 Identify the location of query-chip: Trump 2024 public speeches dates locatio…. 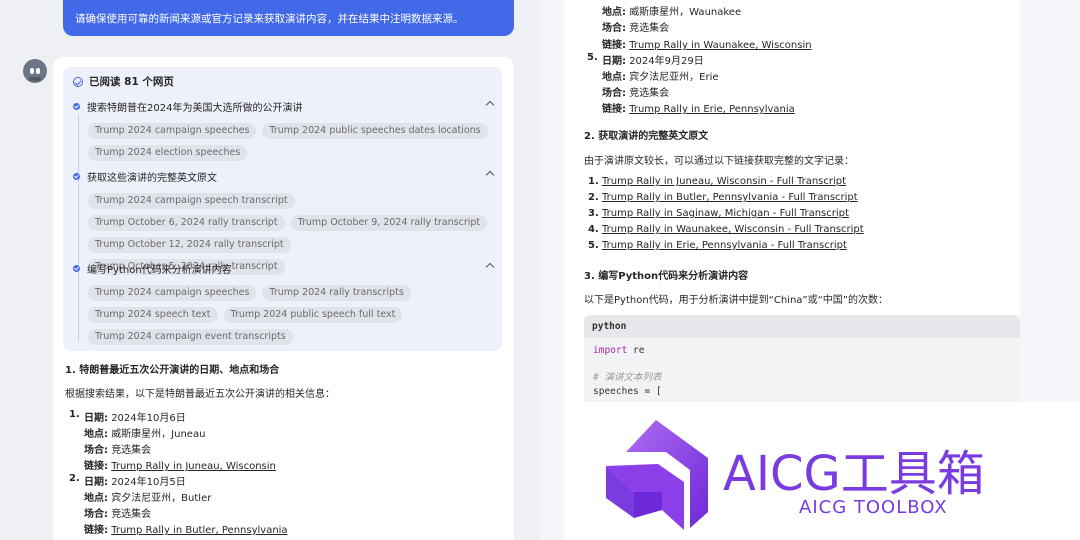
(375, 131).